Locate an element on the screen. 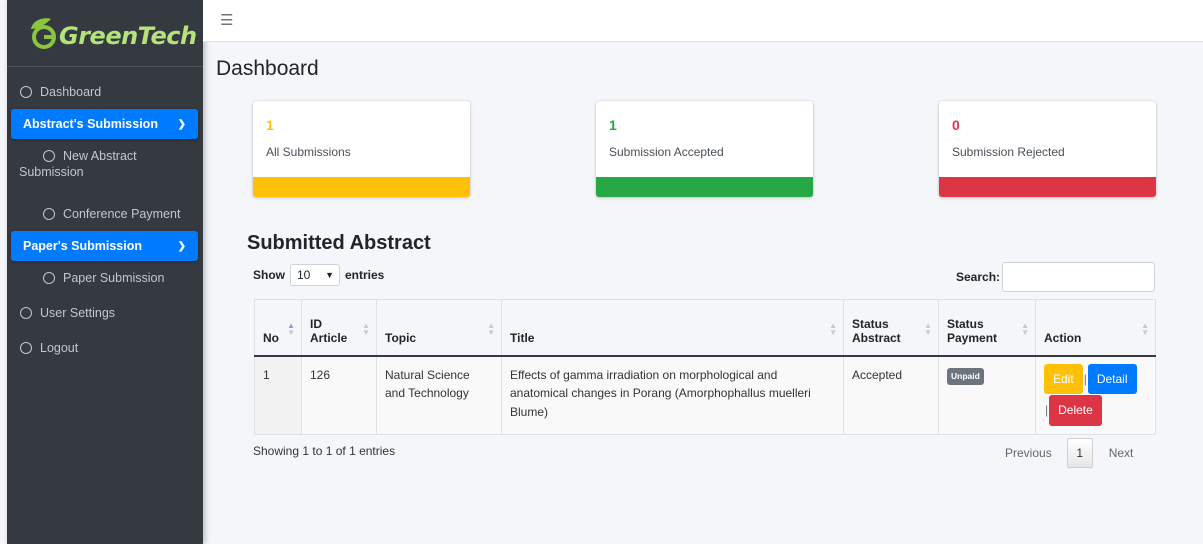 The height and width of the screenshot is (544, 1203). chevron-down-icon: ▼ is located at coordinates (329, 275).